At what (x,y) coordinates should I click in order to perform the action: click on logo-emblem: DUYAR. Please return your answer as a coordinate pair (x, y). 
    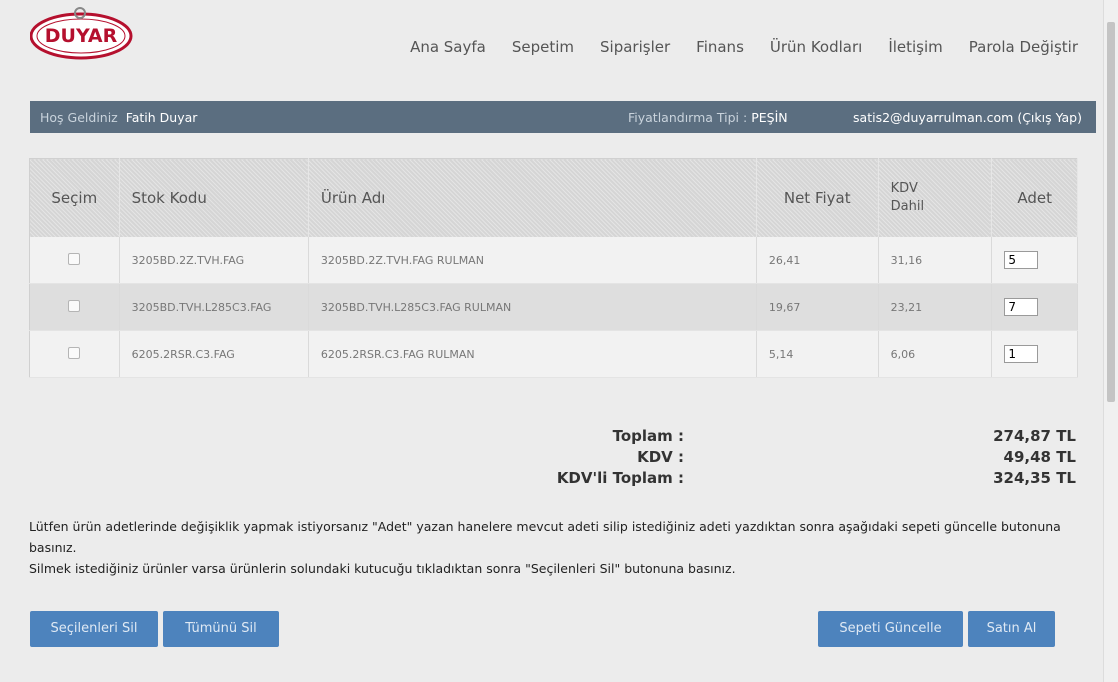
    Looking at the image, I should click on (81, 33).